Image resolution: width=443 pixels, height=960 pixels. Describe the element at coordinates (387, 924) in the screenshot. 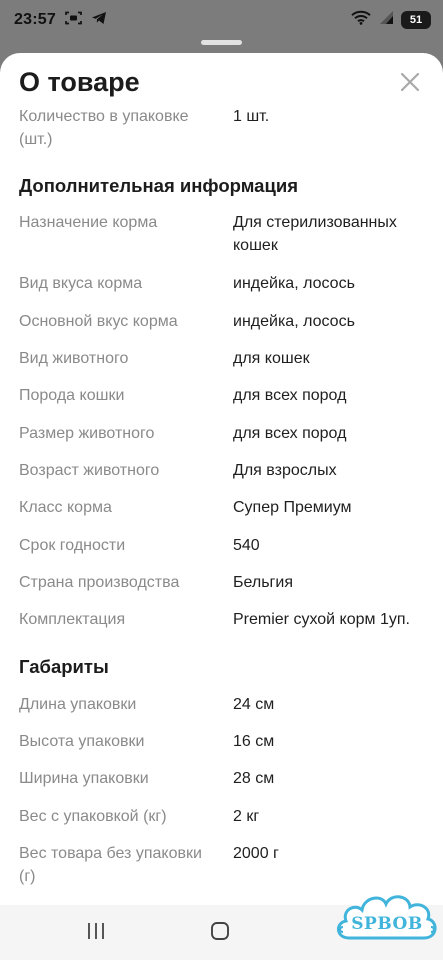

I see `watermark-text: SPBOB` at that location.